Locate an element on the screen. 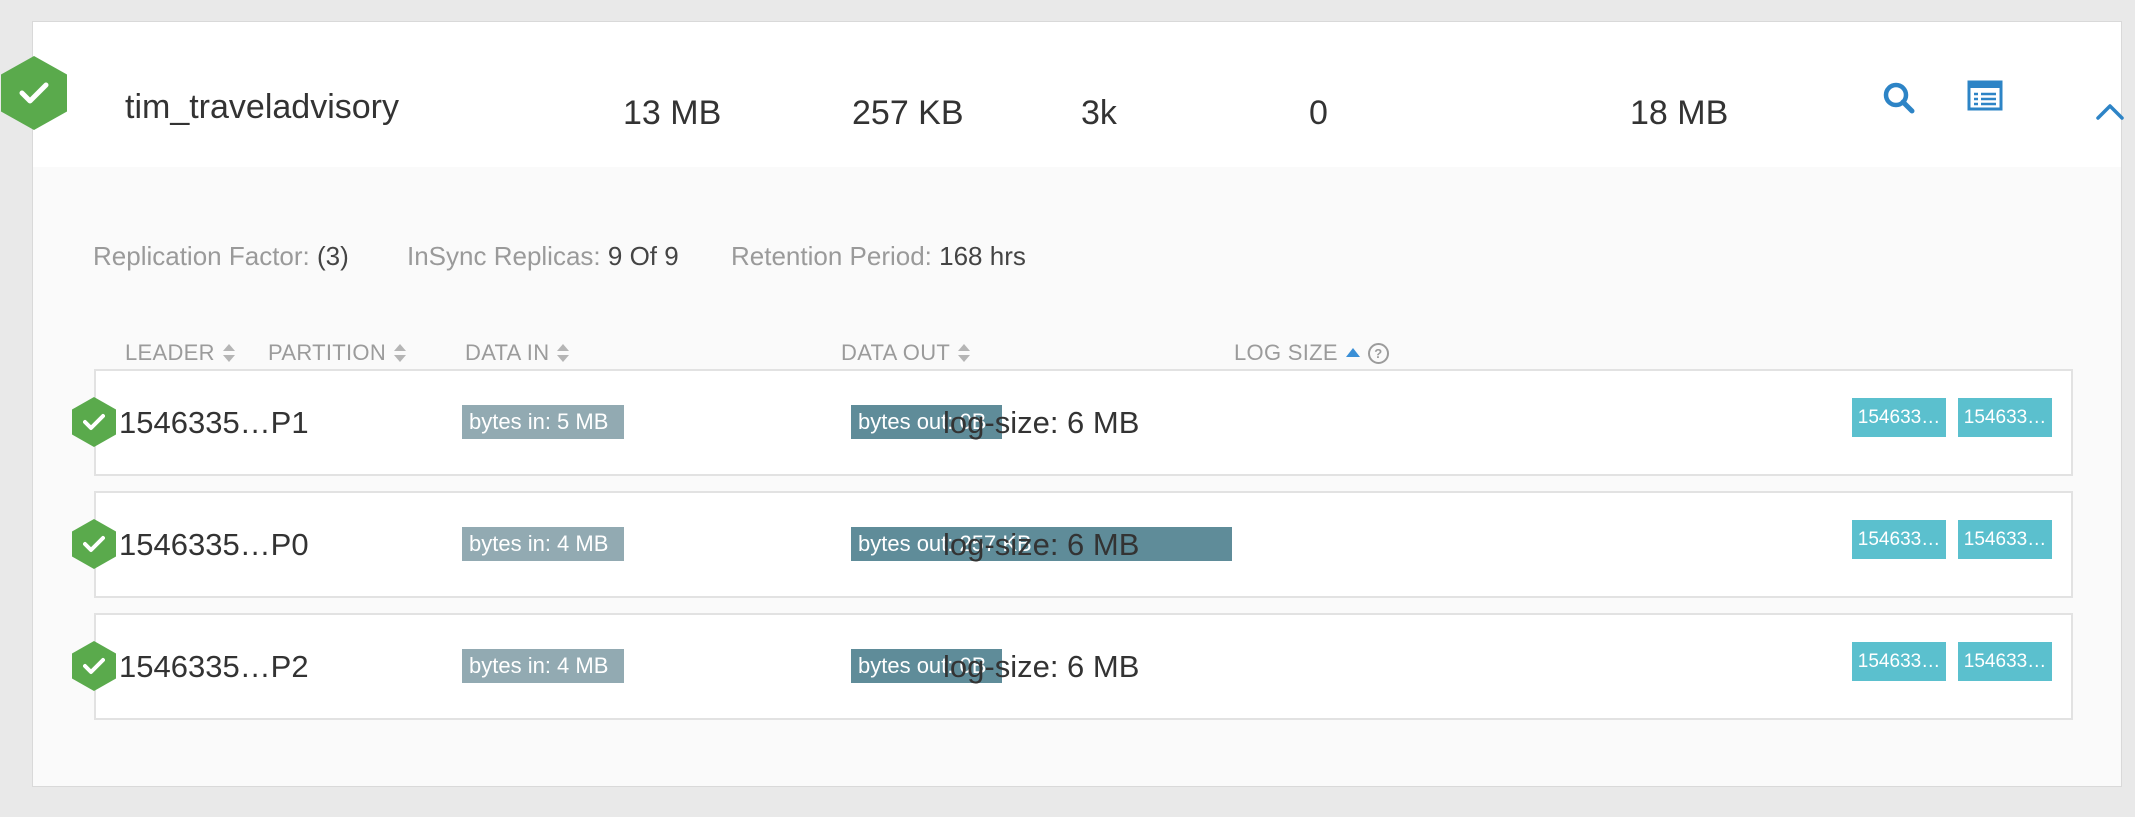 The height and width of the screenshot is (817, 2135). retention-period: Retention Period: 168 hrs is located at coordinates (878, 256).